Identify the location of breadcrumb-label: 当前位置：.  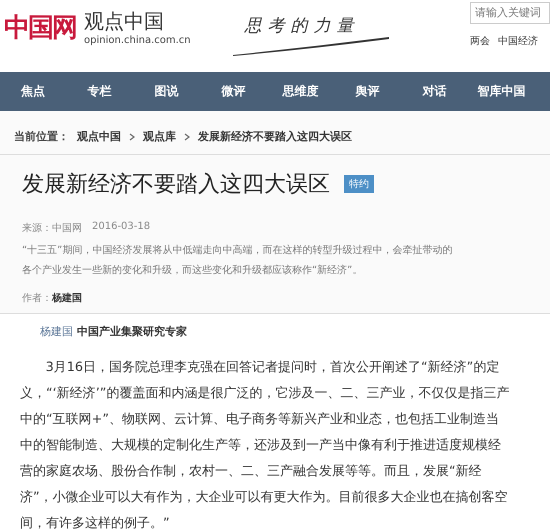
(41, 136).